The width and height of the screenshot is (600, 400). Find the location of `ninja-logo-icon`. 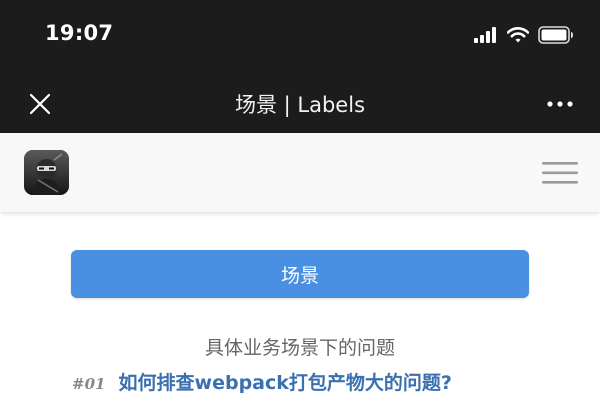

ninja-logo-icon is located at coordinates (46, 172).